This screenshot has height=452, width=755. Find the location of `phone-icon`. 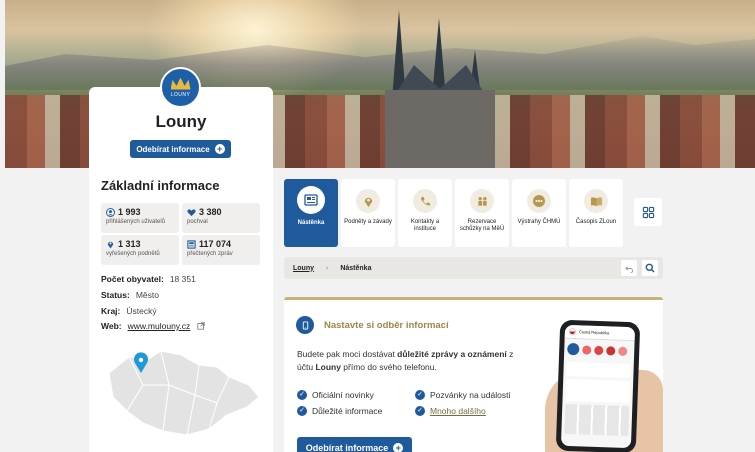

phone-icon is located at coordinates (305, 325).